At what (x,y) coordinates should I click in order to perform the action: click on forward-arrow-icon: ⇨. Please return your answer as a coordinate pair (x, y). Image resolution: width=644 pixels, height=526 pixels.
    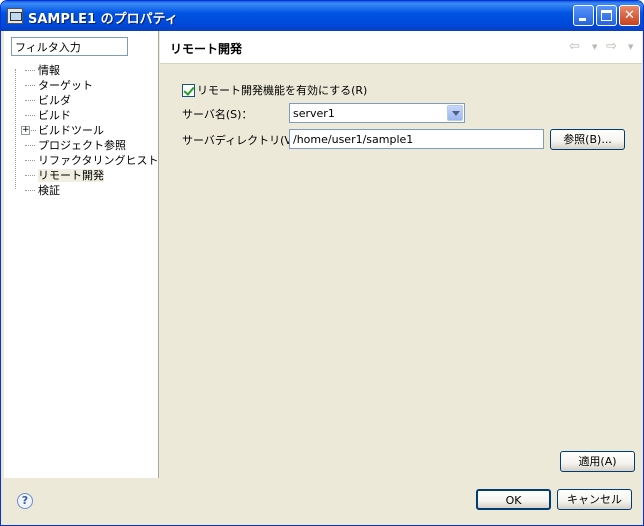
    Looking at the image, I should click on (611, 46).